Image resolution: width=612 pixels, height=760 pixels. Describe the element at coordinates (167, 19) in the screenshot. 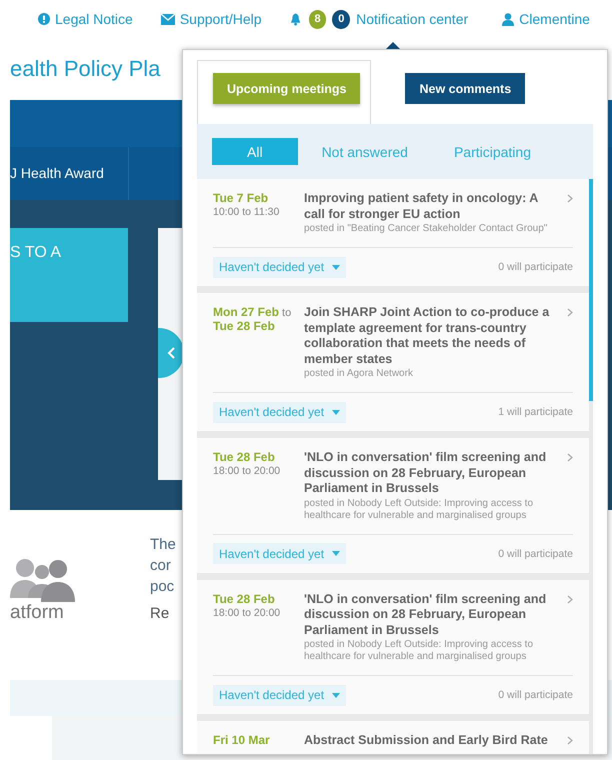

I see `envelope-icon` at that location.